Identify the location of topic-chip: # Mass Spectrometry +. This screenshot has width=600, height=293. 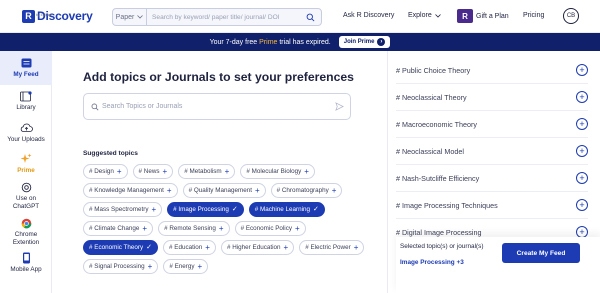
(123, 209).